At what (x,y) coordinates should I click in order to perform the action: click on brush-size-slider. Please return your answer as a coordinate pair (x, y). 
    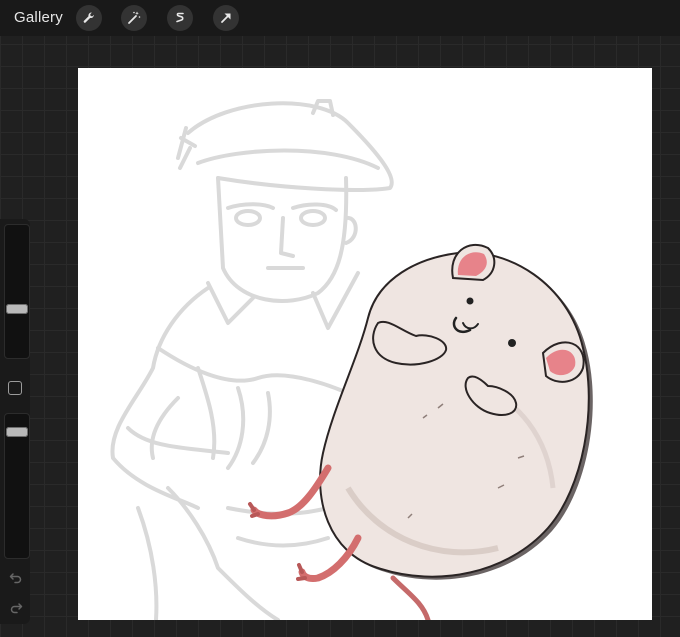
    Looking at the image, I should click on (17, 291).